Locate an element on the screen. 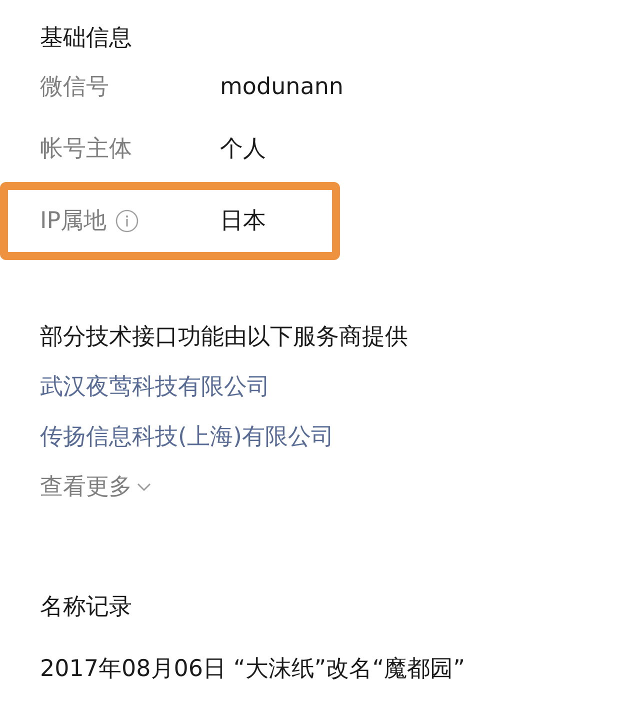 This screenshot has width=640, height=723. section-title: 部分技术接口功能由以下服务商提供 is located at coordinates (224, 337).